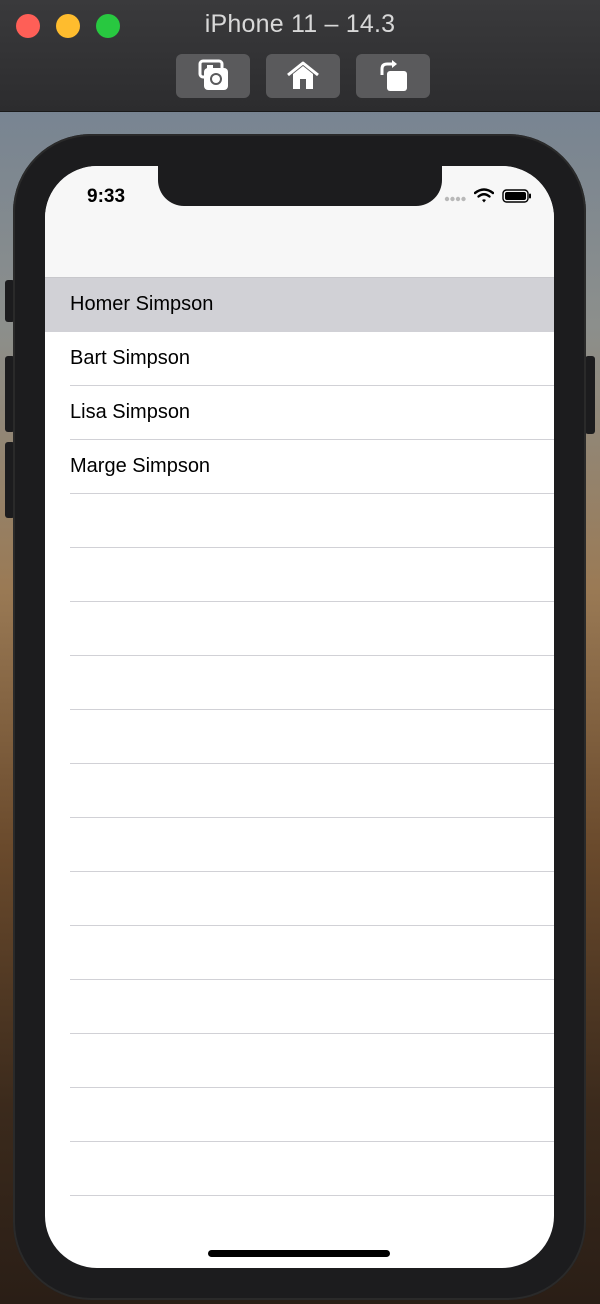  Describe the element at coordinates (299, 413) in the screenshot. I see `table-row-lisa: Lisa Simpson` at that location.